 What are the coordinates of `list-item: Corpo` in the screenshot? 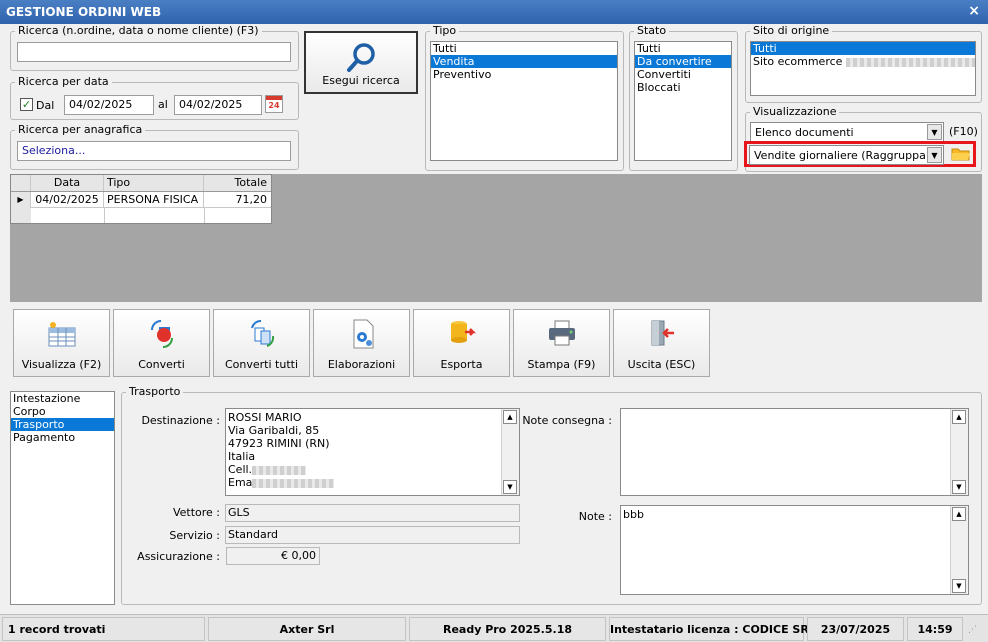 It's located at (62, 411).